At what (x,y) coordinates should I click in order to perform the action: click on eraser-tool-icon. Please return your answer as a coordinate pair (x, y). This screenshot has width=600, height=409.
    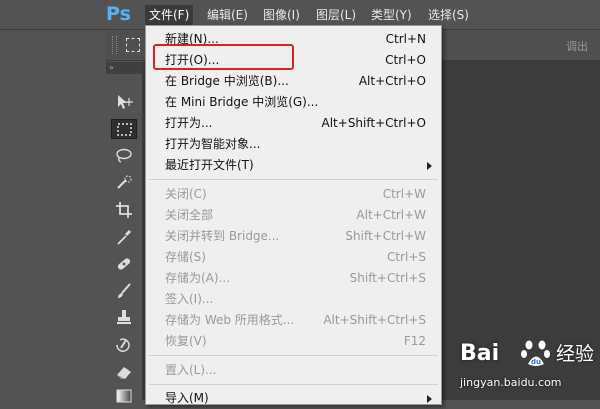
    Looking at the image, I should click on (124, 372).